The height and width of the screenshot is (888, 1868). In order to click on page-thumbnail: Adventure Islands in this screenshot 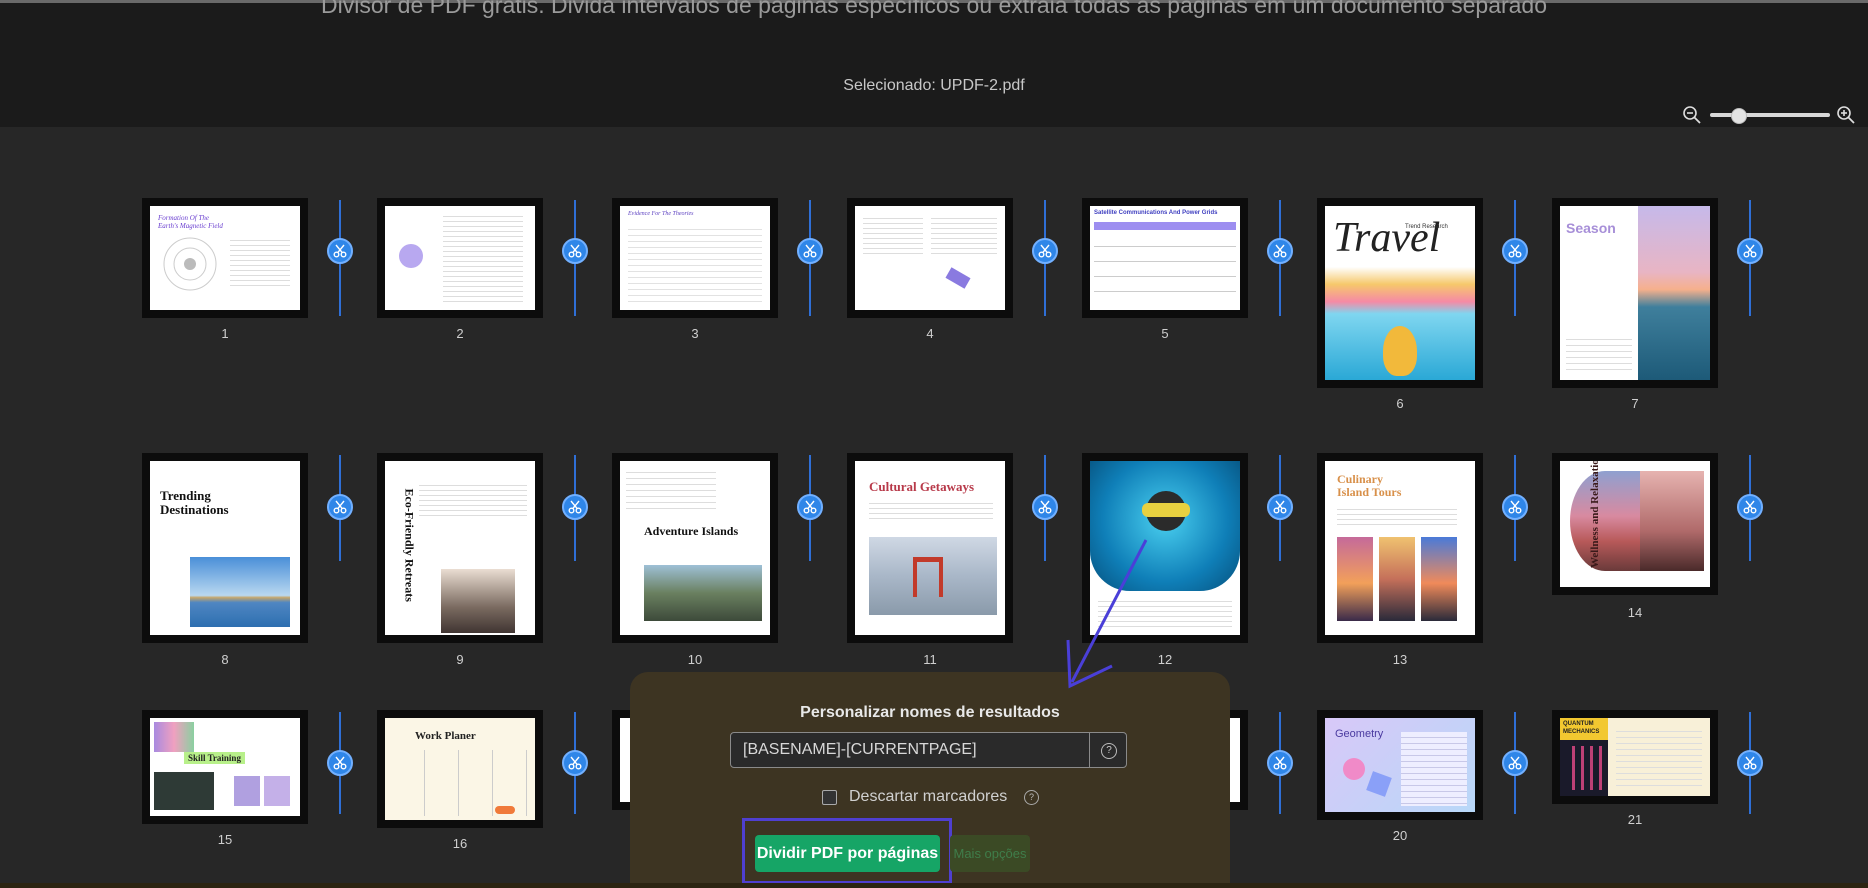, I will do `click(695, 548)`.